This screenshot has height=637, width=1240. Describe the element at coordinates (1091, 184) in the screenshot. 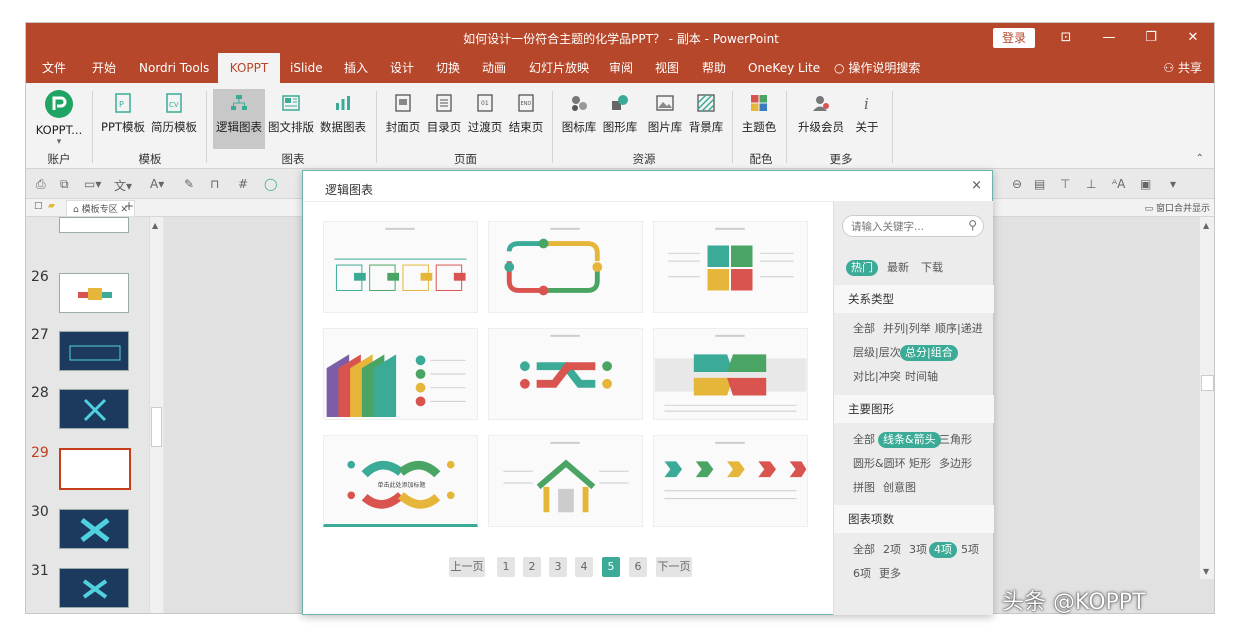

I see `distribute-icon: ⊥` at that location.